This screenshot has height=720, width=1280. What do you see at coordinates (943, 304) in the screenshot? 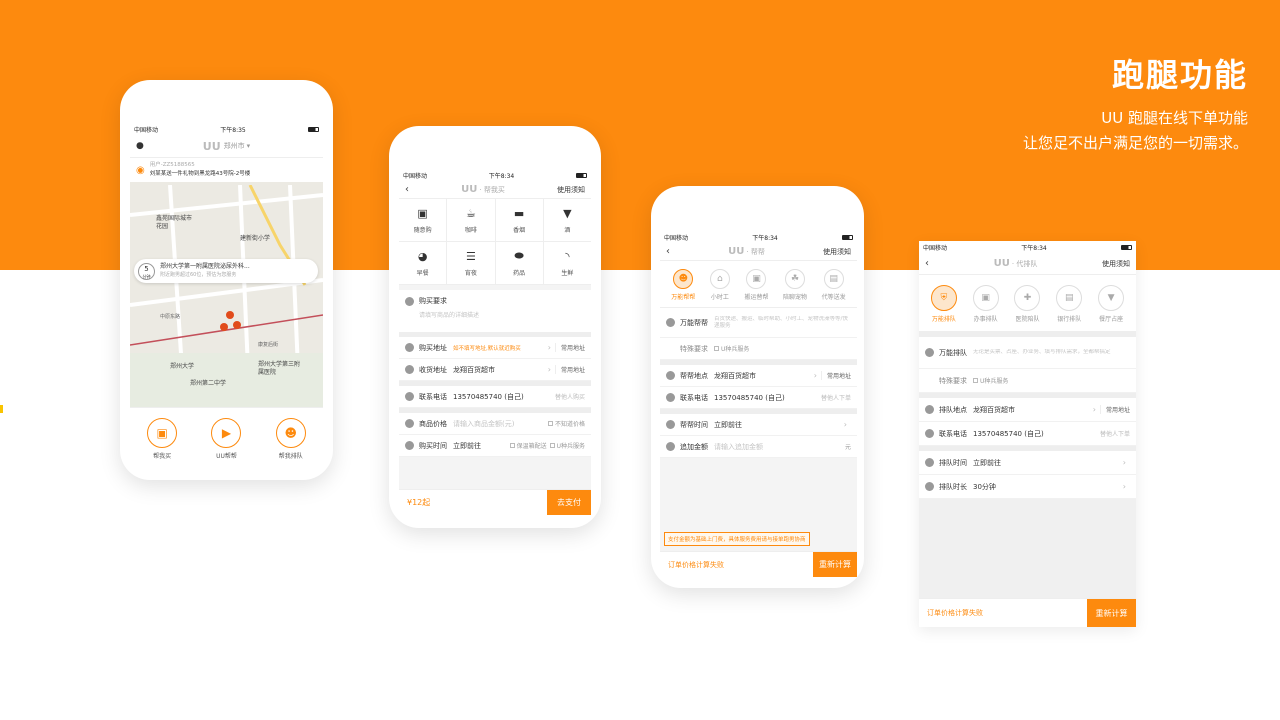
I see `service-item: ⛨ 万能排队` at bounding box center [943, 304].